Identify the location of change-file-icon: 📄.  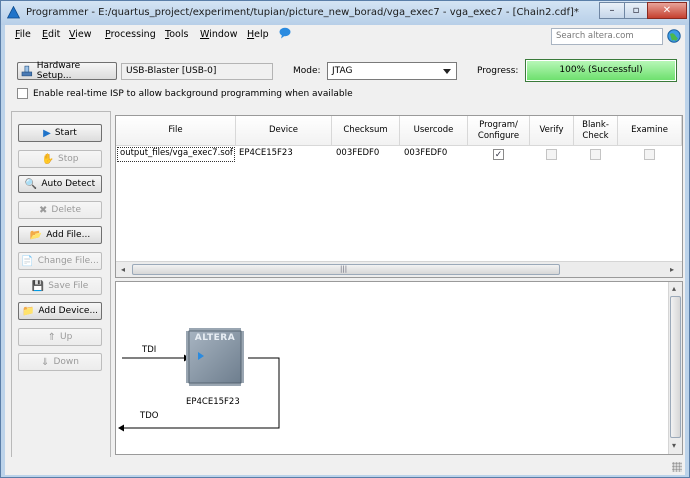
(27, 261).